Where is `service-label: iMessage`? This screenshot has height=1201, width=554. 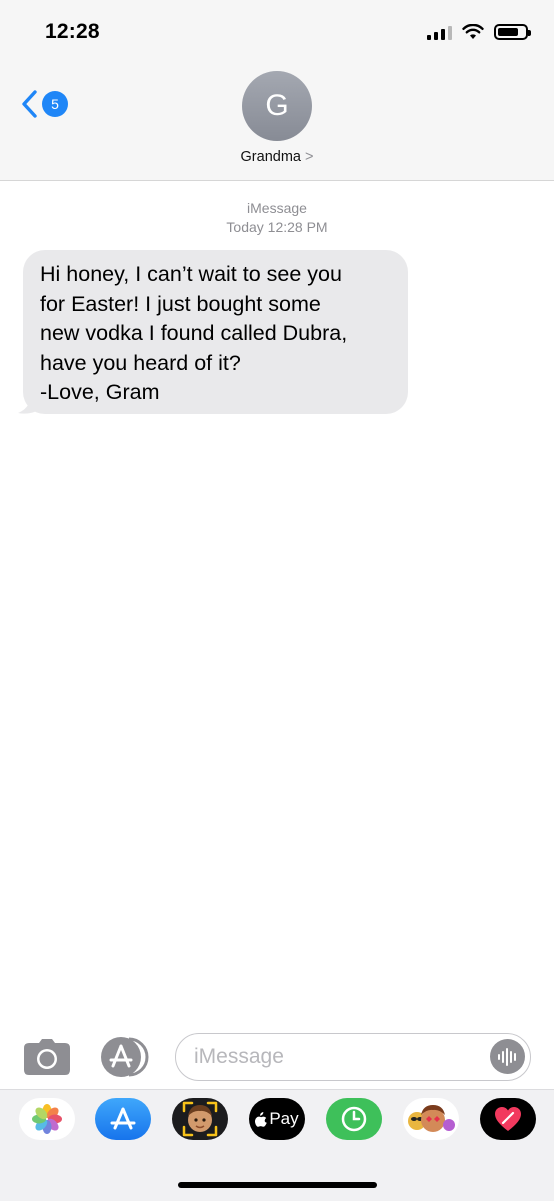
service-label: iMessage is located at coordinates (277, 208).